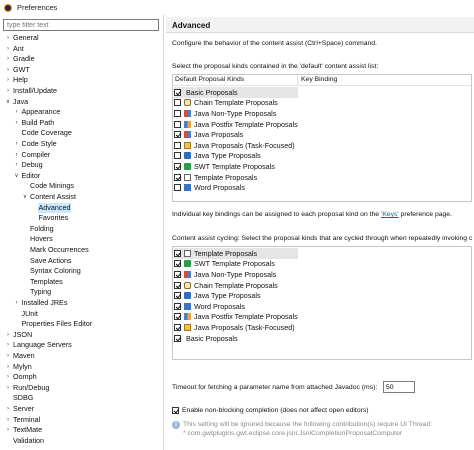  Describe the element at coordinates (49, 197) in the screenshot. I see `tree-item: ∨ Content Assist` at that location.